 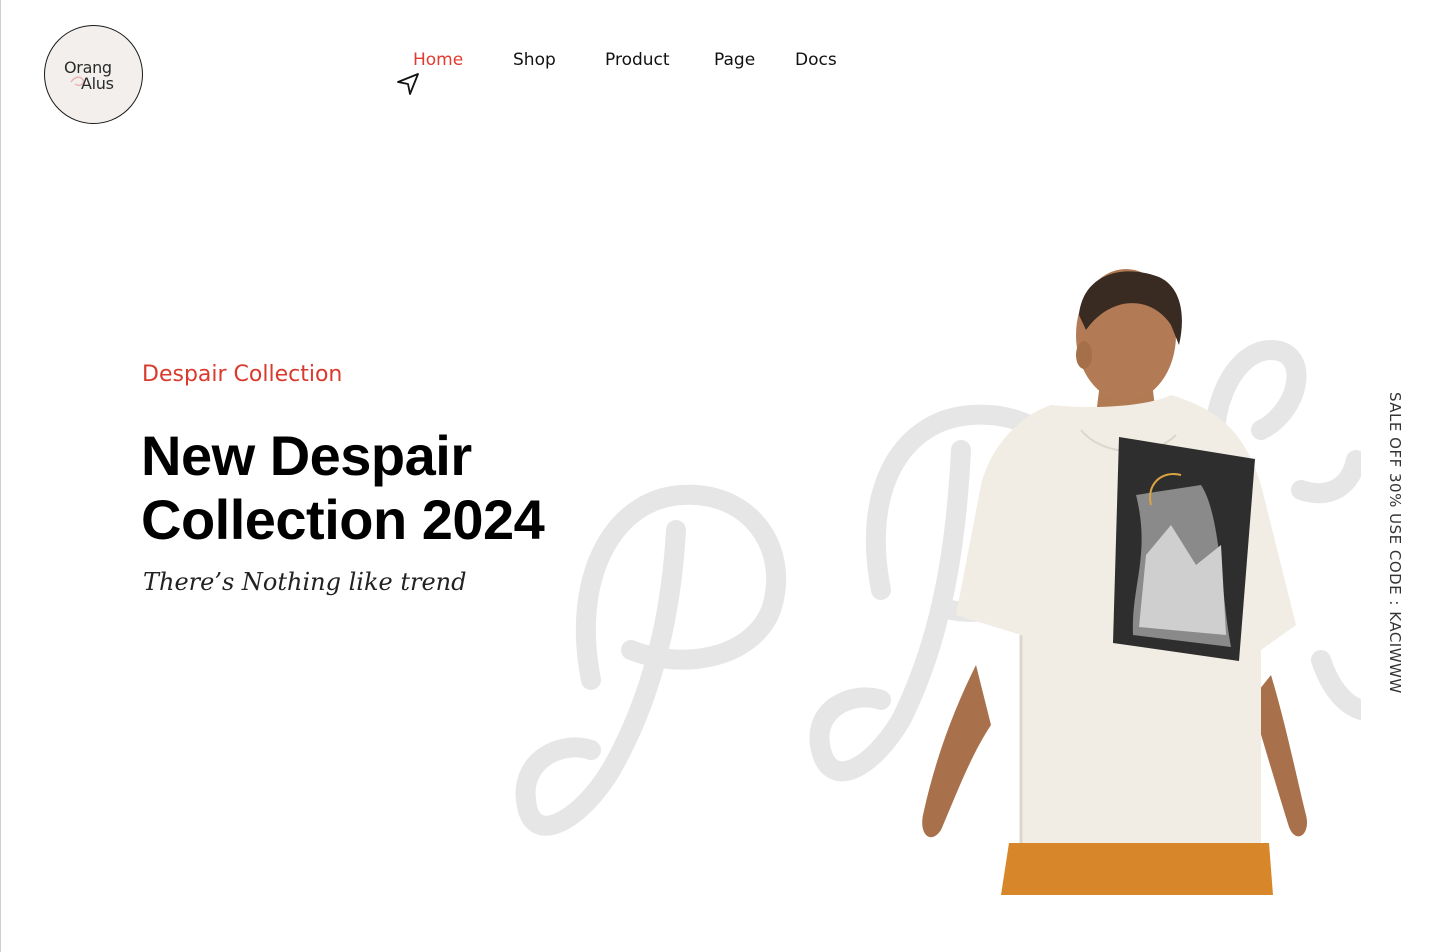 What do you see at coordinates (242, 374) in the screenshot?
I see `collection-eyebrow: Despair Collection` at bounding box center [242, 374].